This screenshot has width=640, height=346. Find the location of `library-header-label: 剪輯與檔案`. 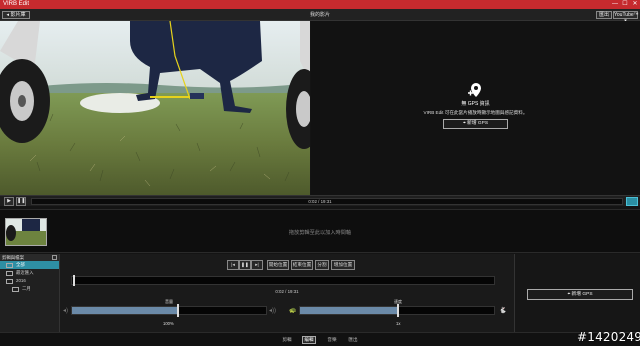

library-header-label: 剪輯與檔案 is located at coordinates (13, 257).